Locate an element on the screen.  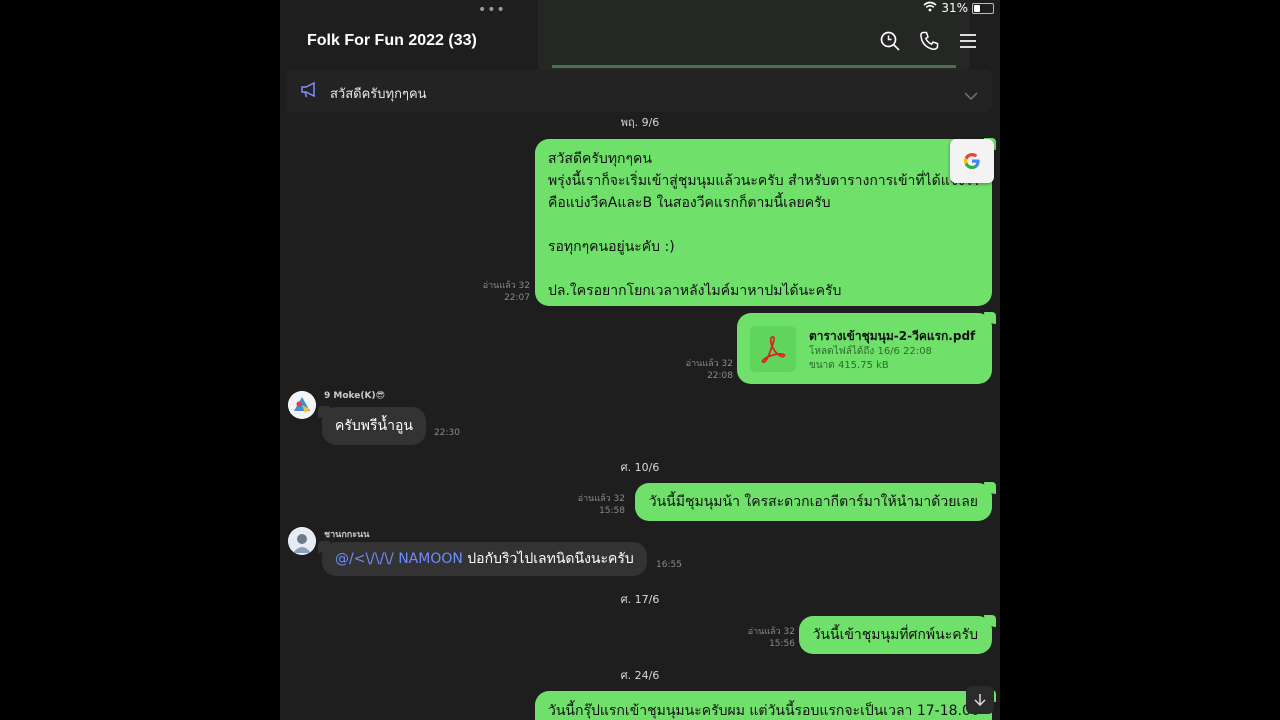
chevron-down-icon is located at coordinates (971, 95).